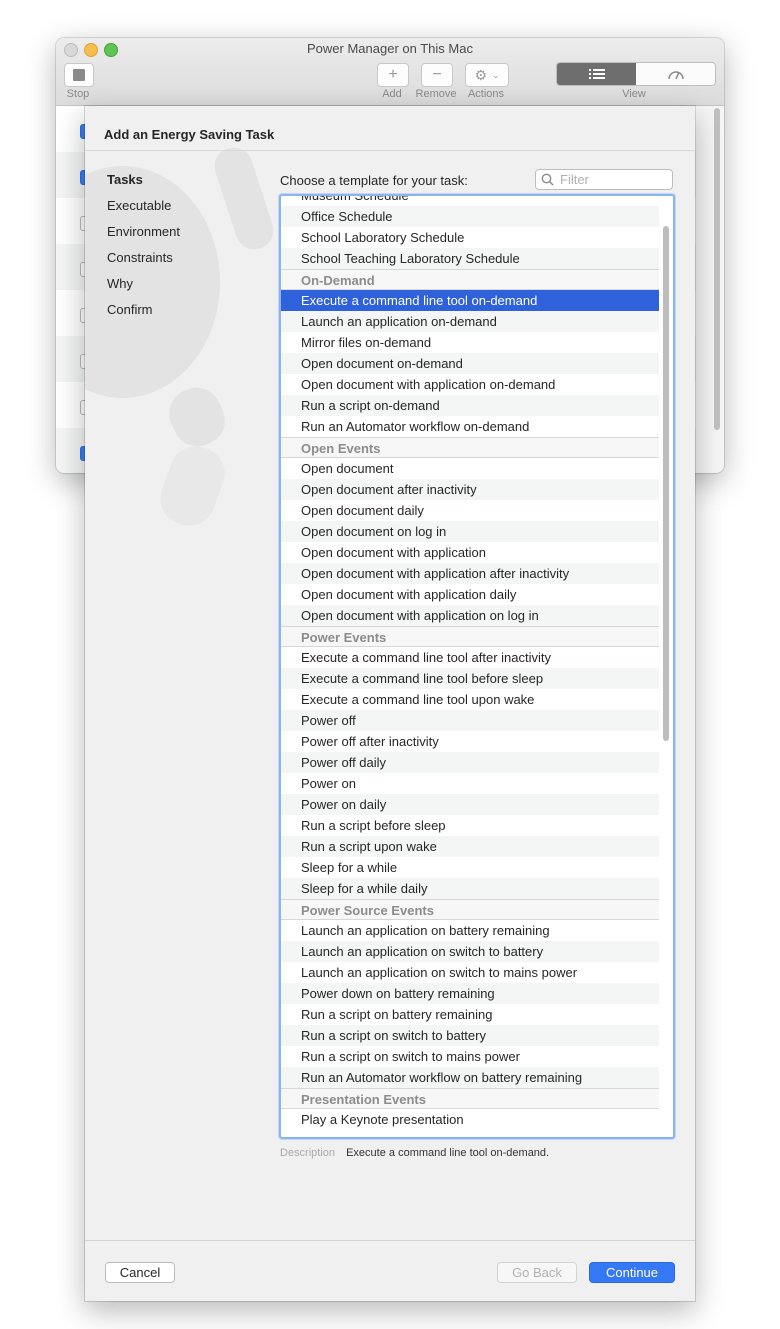 The image size is (780, 1329). I want to click on section-header: Power Source Events, so click(470, 909).